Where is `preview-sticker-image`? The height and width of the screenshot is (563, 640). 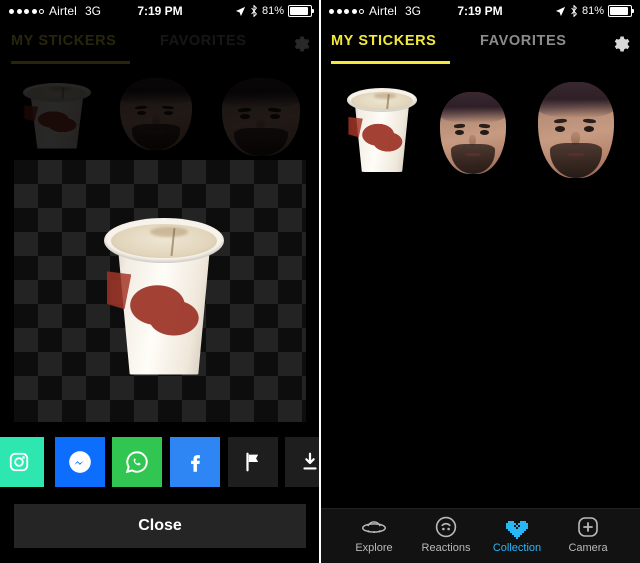 preview-sticker-image is located at coordinates (164, 292).